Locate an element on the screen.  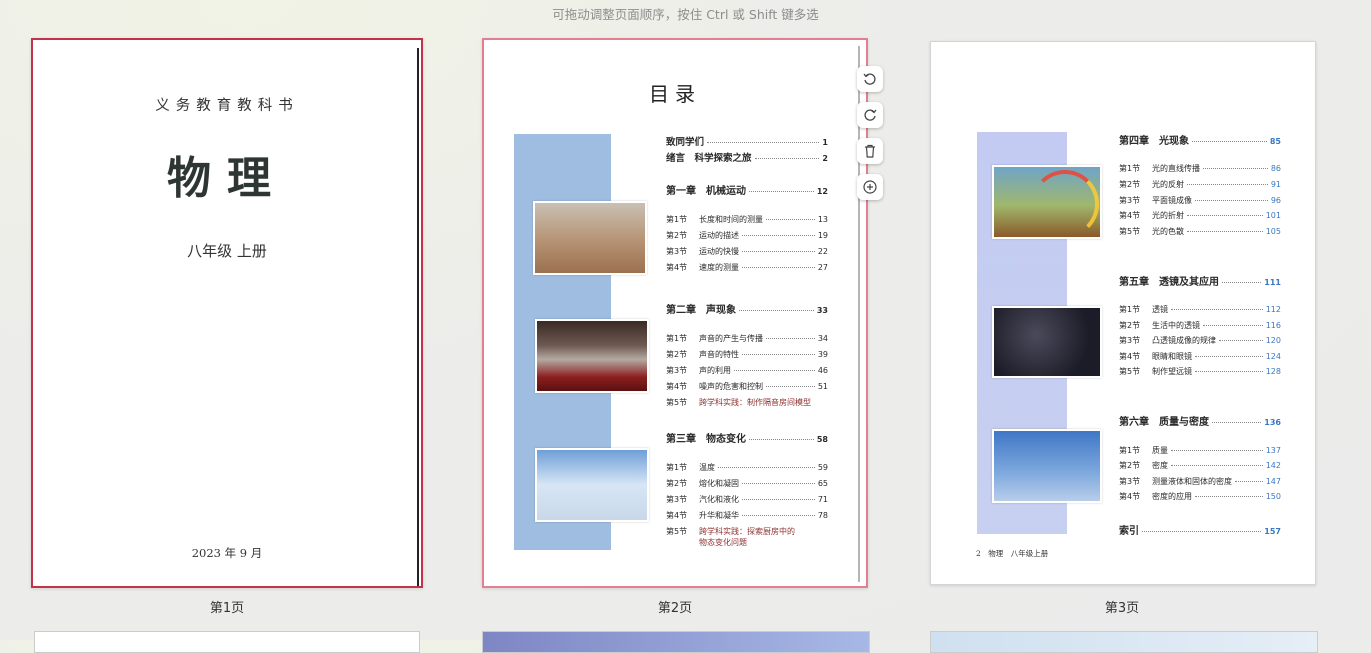
page3-toc-entry: 第4节 眼睛和眼镜 124 is located at coordinates (1200, 356).